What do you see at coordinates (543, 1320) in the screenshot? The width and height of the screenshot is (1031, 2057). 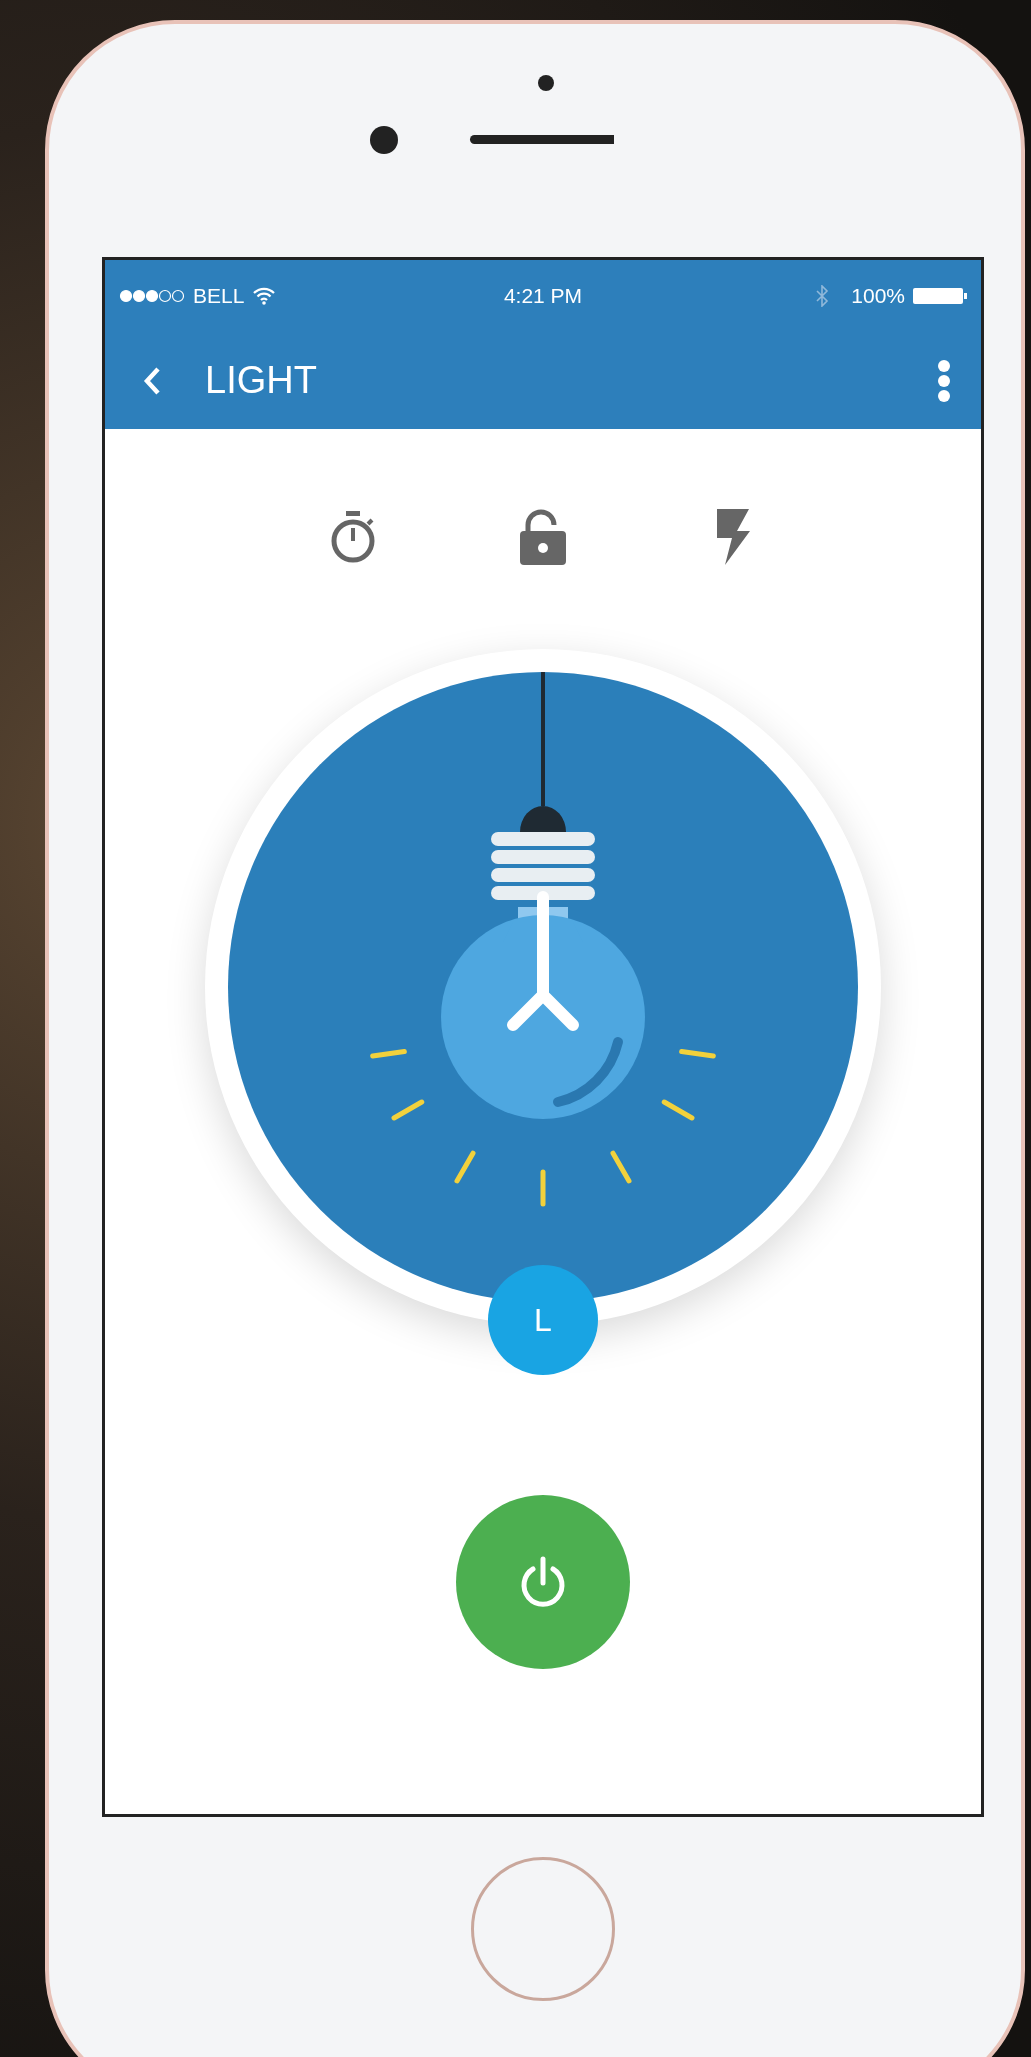 I see `level-badge: L` at bounding box center [543, 1320].